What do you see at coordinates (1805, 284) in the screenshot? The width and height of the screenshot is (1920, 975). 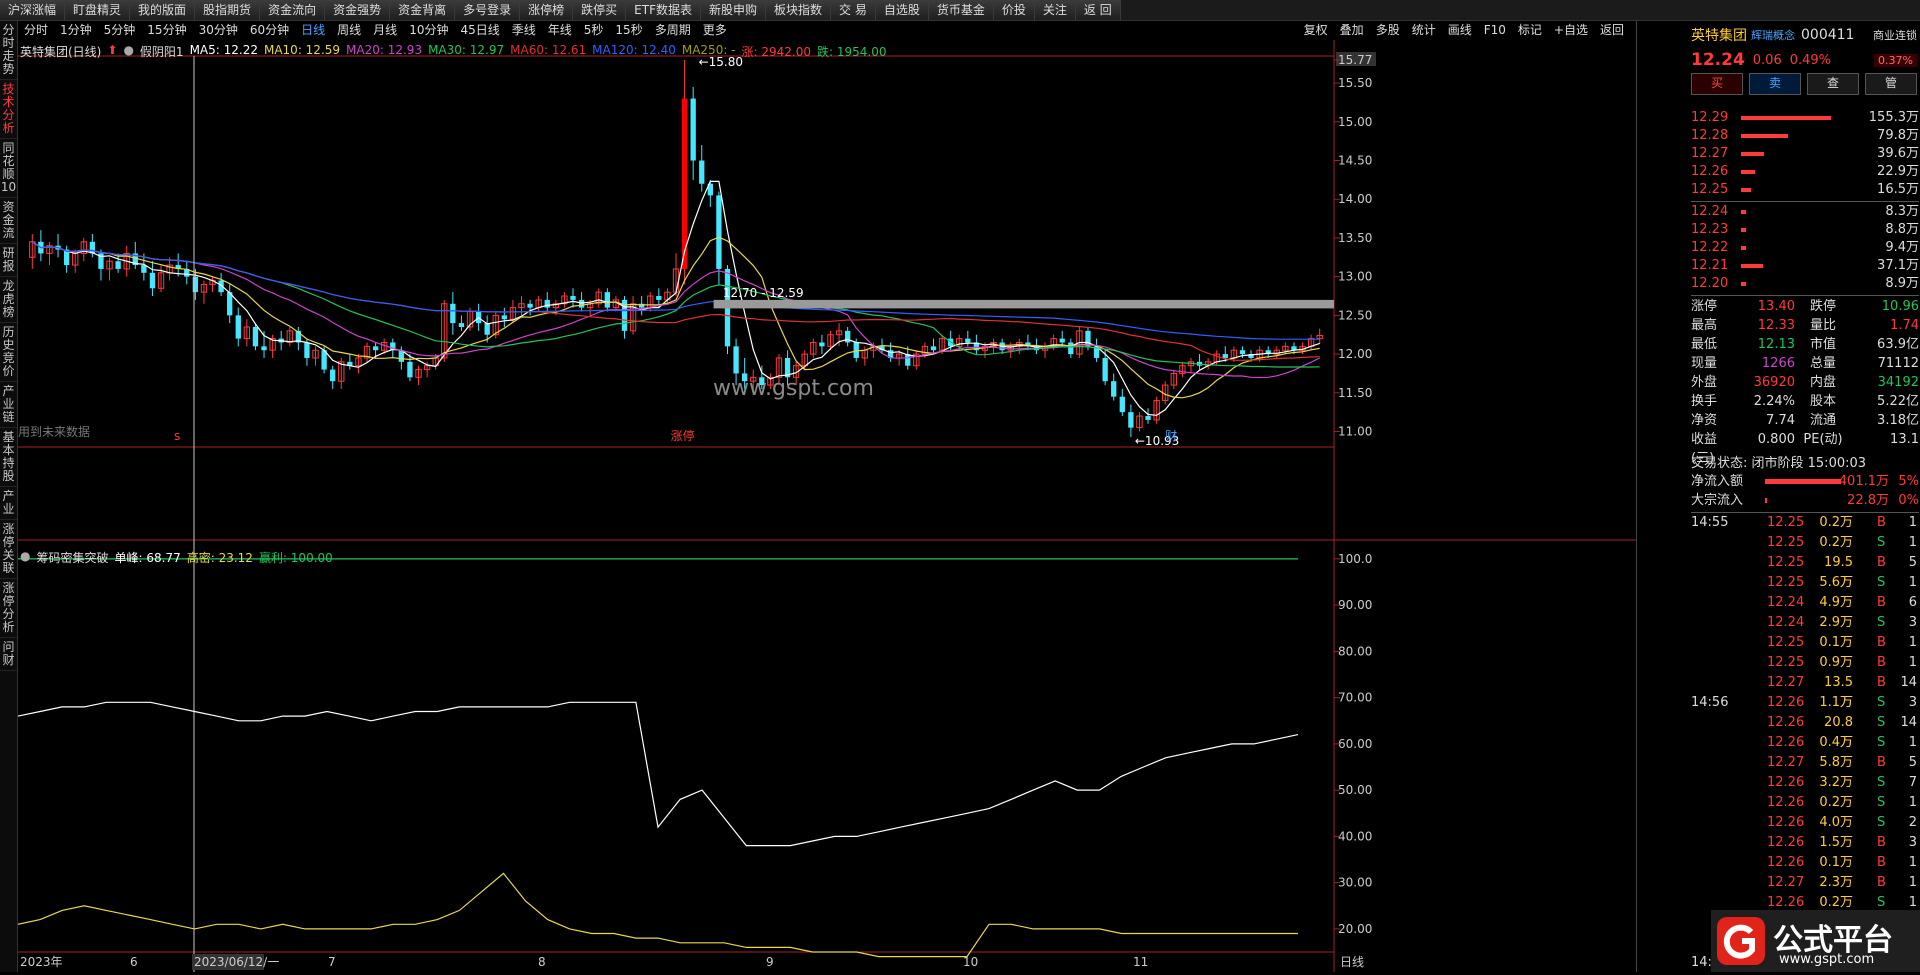 I see `orderbook-row: 12.20 8.9万` at bounding box center [1805, 284].